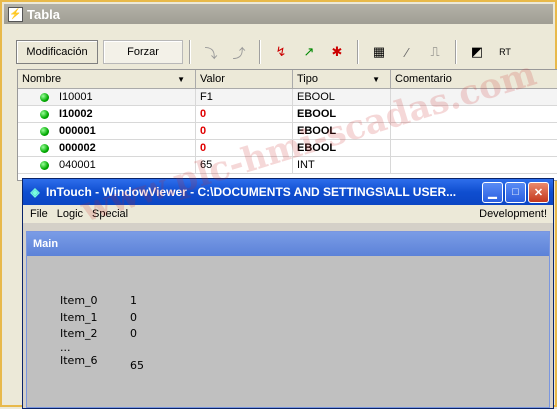 This screenshot has width=557, height=409. Describe the element at coordinates (107, 165) in the screenshot. I see `cell-nombre: 040001` at that location.